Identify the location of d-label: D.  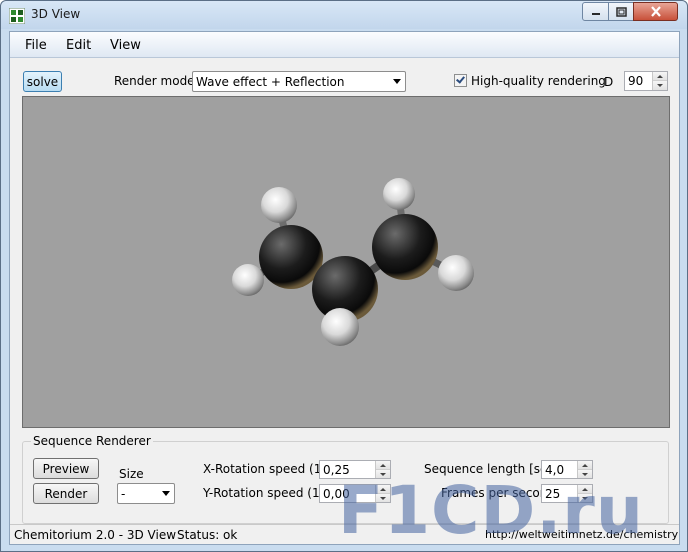
(609, 82).